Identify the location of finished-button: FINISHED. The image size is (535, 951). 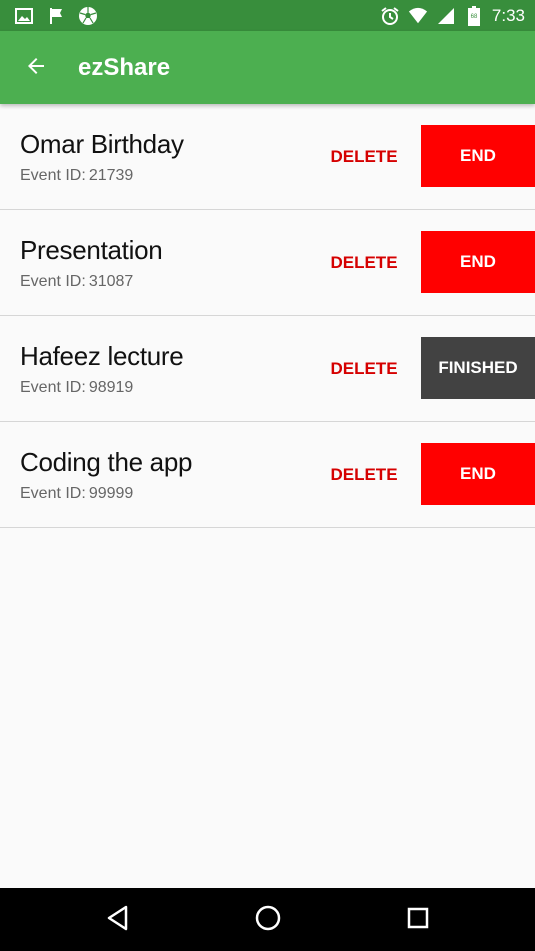
(478, 368).